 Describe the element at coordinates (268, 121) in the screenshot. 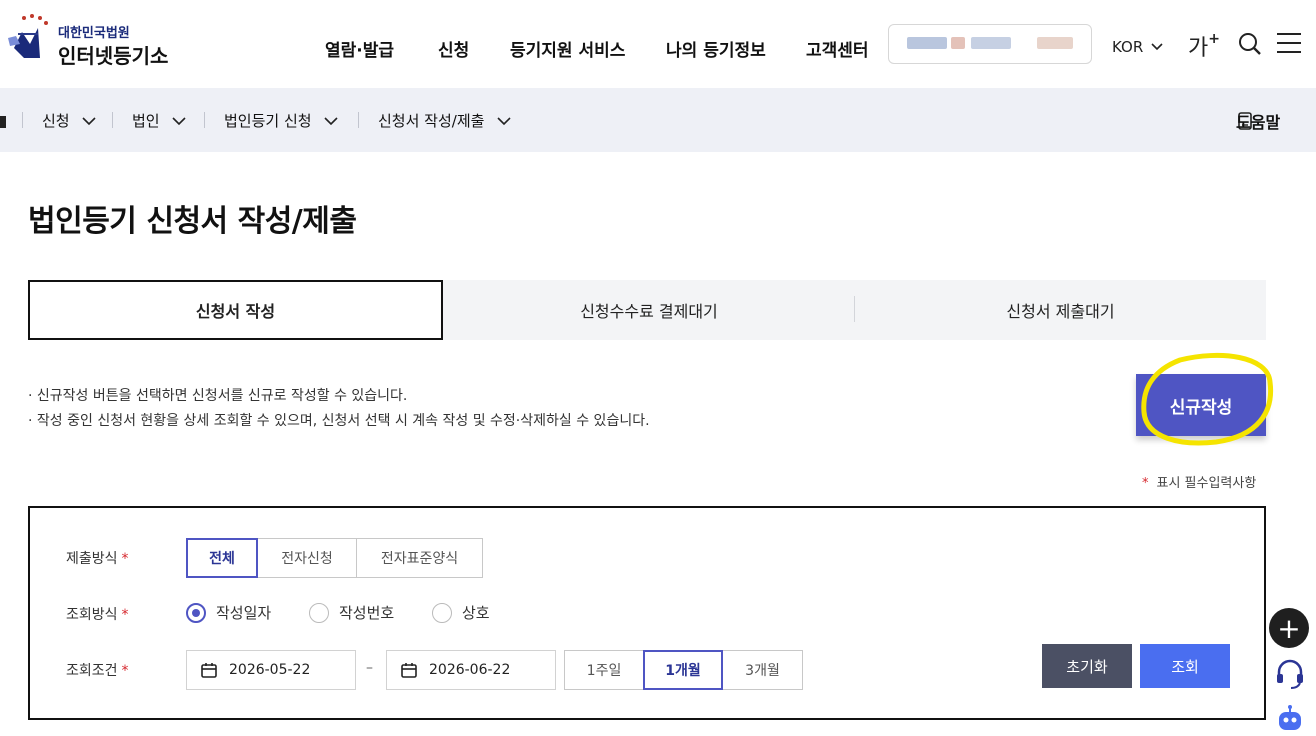

I see `breadcrumb-label: 법인등기 신청` at that location.